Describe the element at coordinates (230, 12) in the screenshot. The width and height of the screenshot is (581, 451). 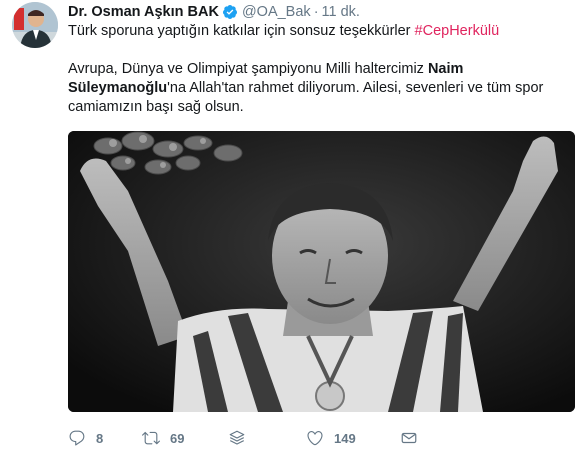
I see `verified-icon` at that location.